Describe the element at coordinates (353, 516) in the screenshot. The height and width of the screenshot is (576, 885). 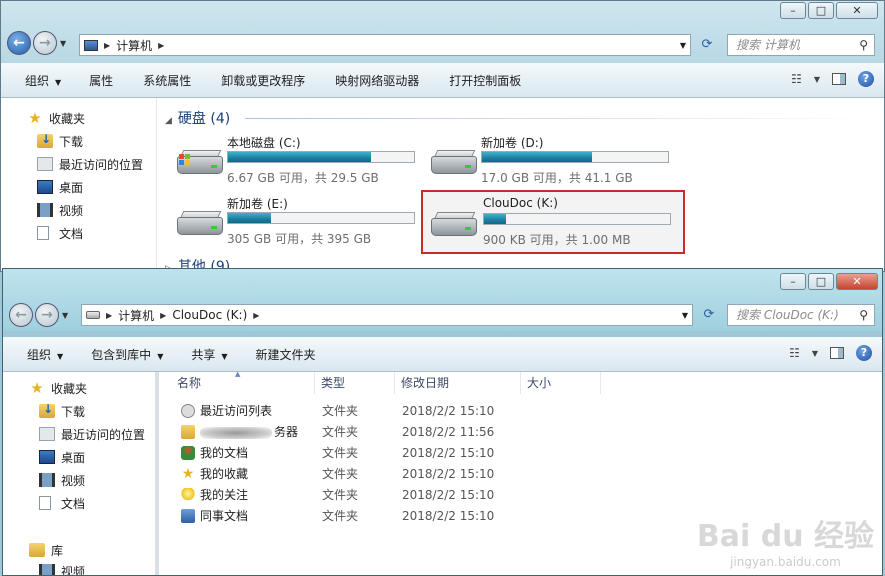
I see `file-row: 同事文档 文件夹 2018/2/2 15:10` at that location.